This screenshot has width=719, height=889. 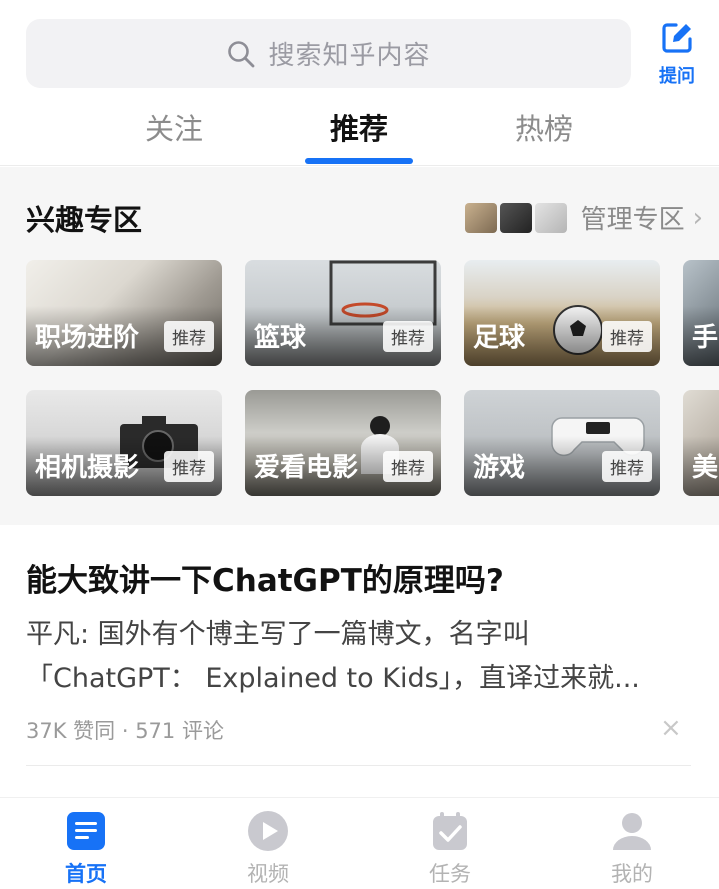 What do you see at coordinates (671, 728) in the screenshot?
I see `dismiss-icon: ×` at bounding box center [671, 728].